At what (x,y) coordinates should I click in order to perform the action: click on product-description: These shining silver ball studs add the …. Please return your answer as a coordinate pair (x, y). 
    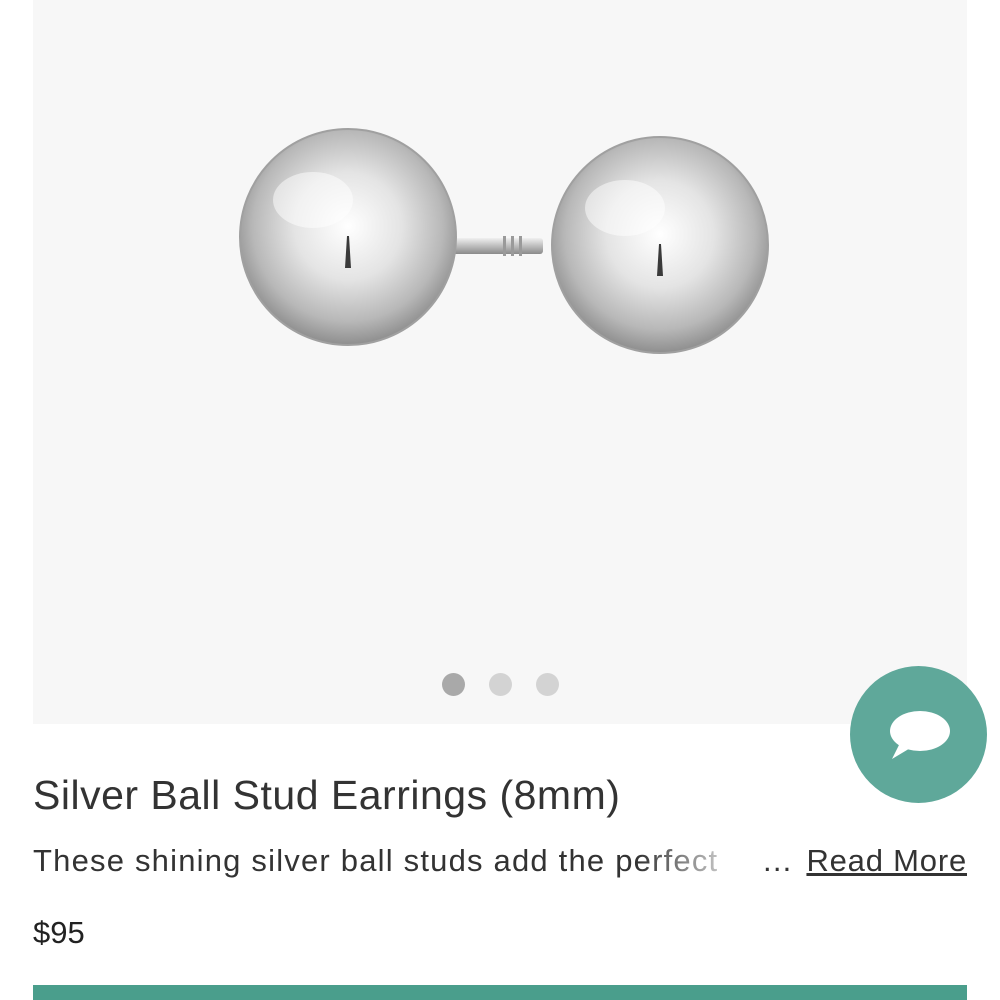
    Looking at the image, I should click on (500, 866).